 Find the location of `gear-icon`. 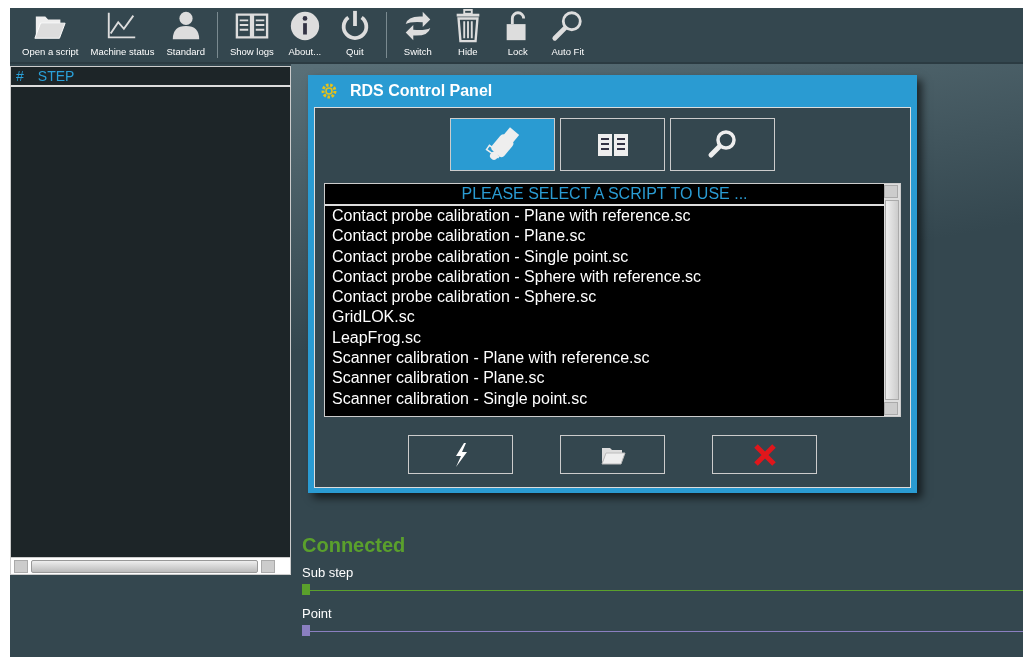

gear-icon is located at coordinates (329, 91).